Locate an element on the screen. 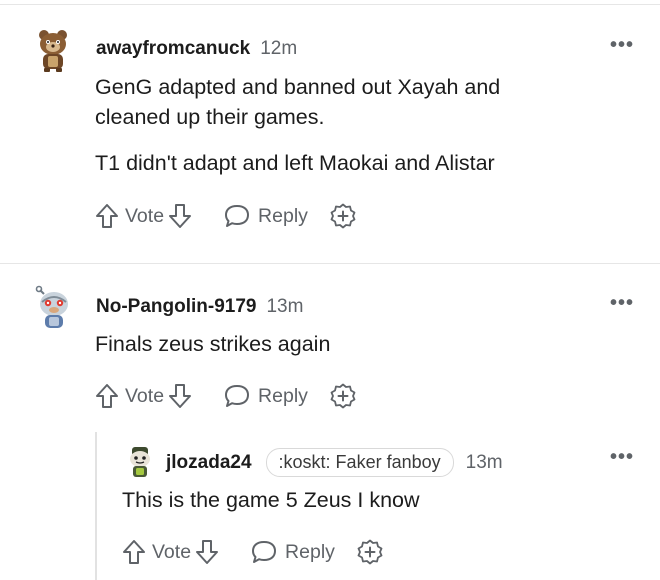 Image resolution: width=660 pixels, height=580 pixels. thread-line is located at coordinates (96, 506).